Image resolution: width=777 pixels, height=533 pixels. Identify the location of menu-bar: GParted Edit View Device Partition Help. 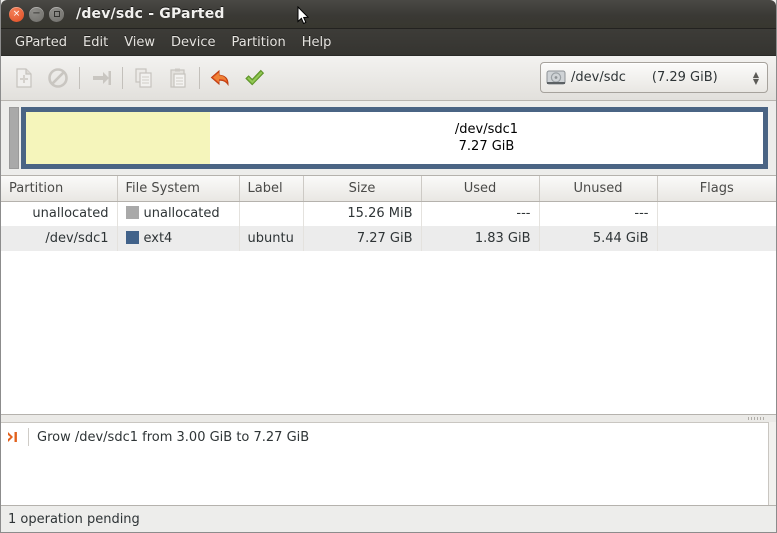
(388, 42).